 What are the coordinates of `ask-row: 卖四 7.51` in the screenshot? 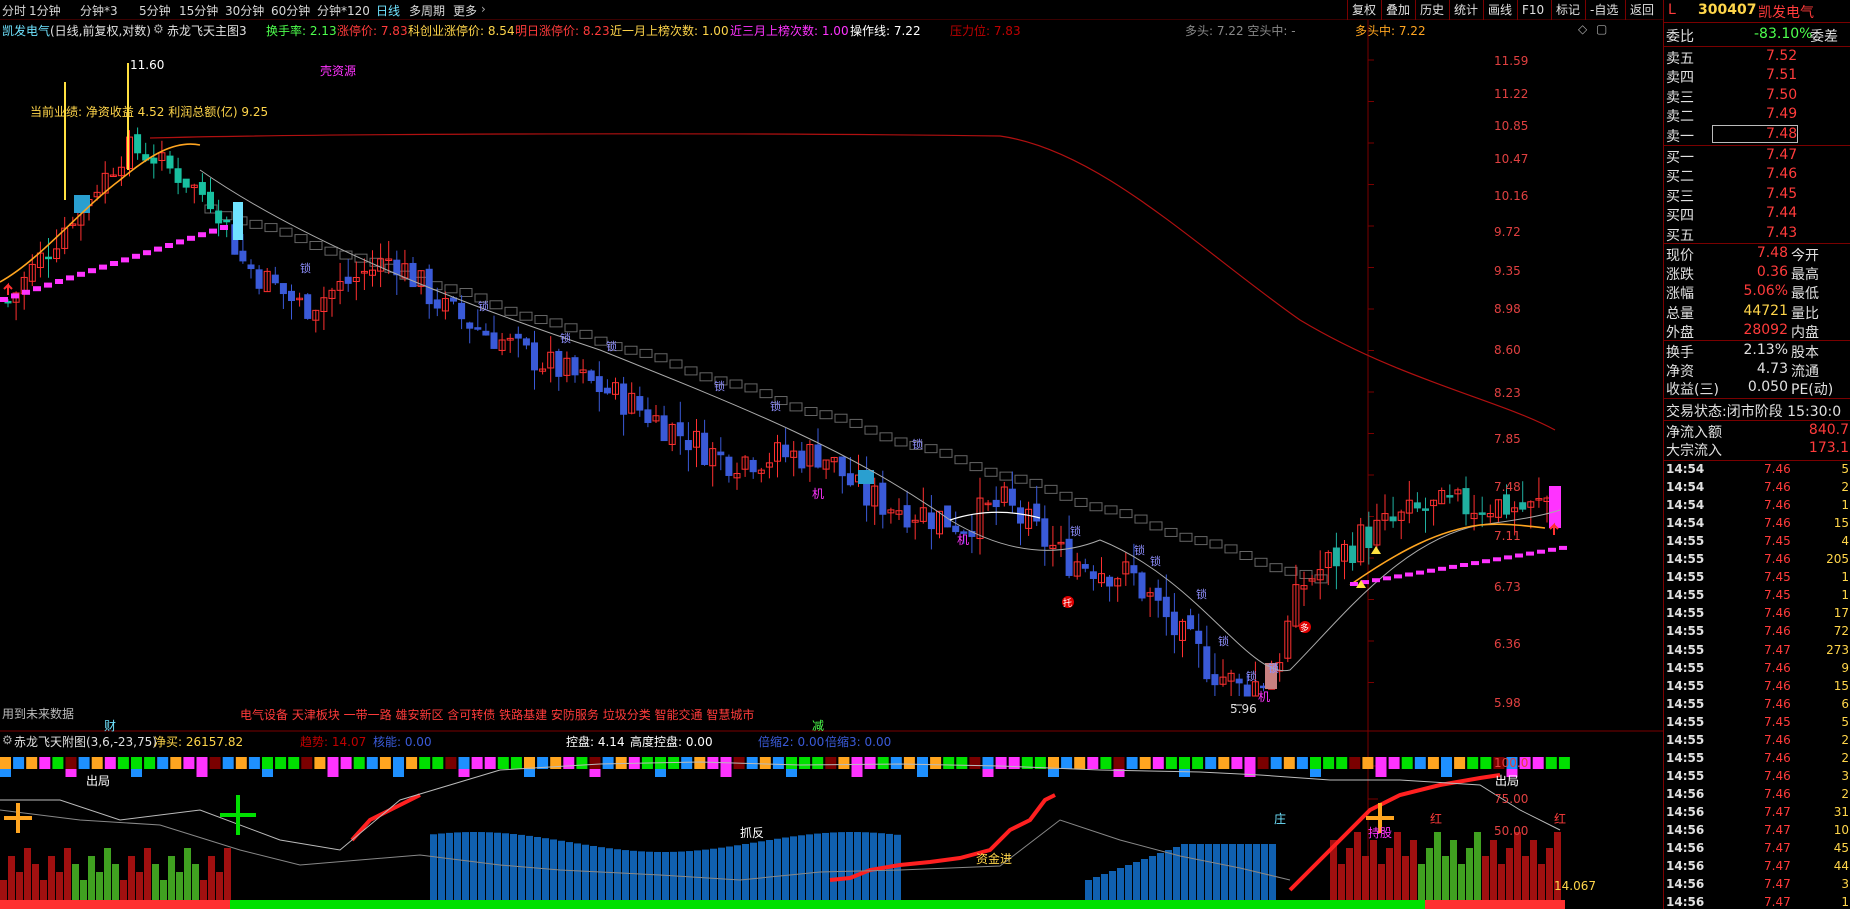 It's located at (1757, 76).